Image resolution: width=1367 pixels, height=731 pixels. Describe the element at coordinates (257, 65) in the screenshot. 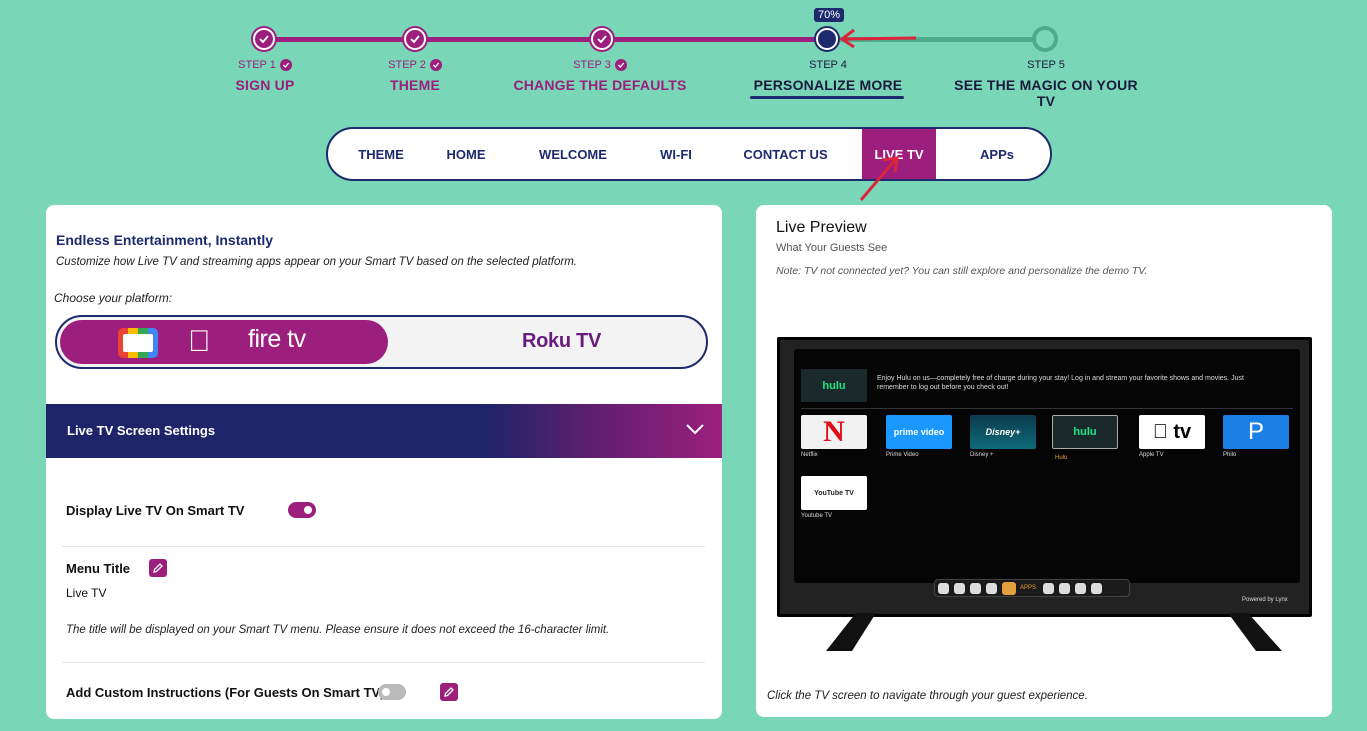

I see `step-number: STEP 1` at that location.